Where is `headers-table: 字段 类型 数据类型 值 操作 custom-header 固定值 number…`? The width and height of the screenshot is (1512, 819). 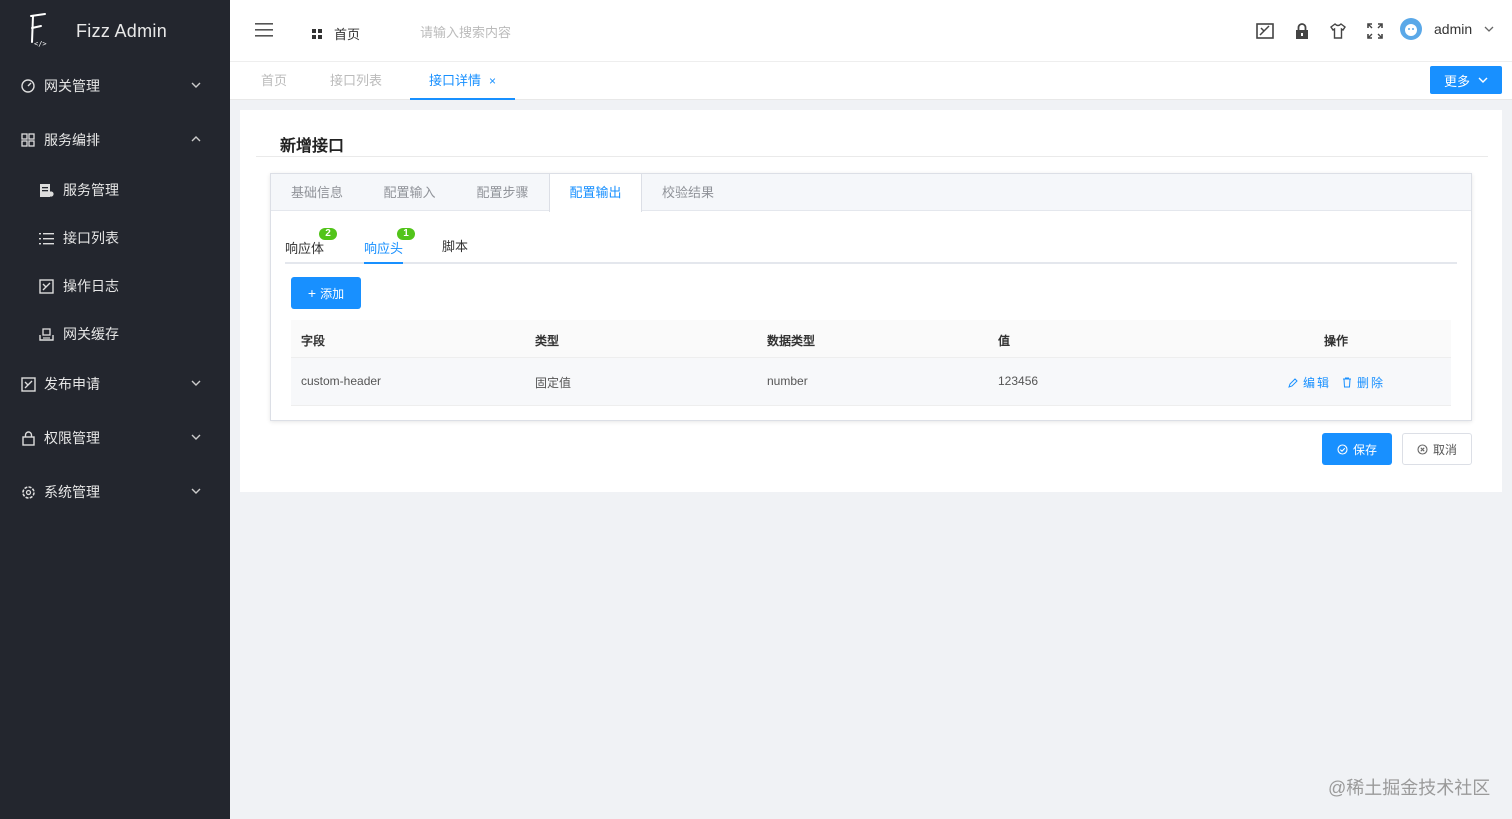
headers-table: 字段 类型 数据类型 值 操作 custom-header 固定值 number… is located at coordinates (871, 363).